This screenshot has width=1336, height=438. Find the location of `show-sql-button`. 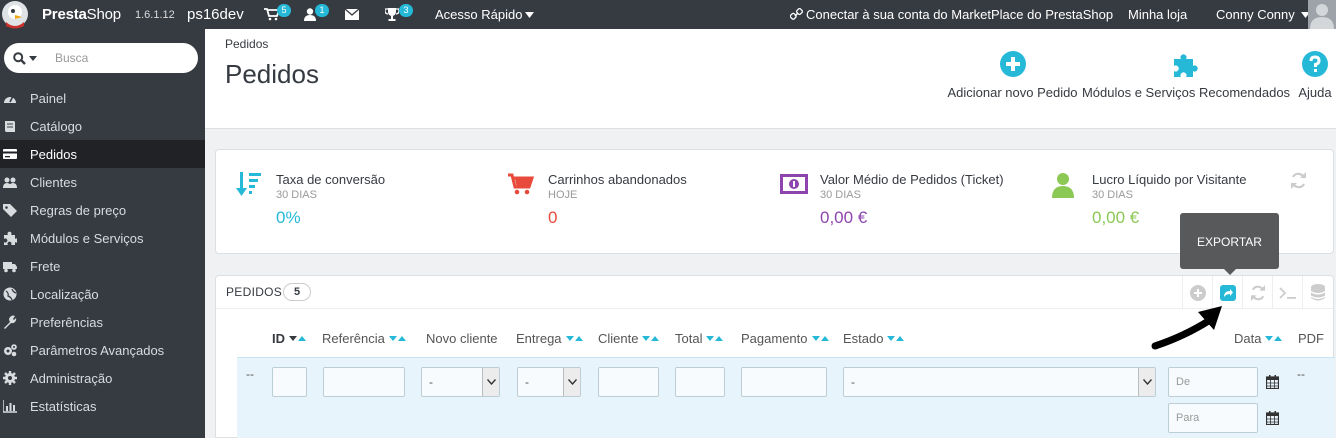

show-sql-button is located at coordinates (1287, 292).